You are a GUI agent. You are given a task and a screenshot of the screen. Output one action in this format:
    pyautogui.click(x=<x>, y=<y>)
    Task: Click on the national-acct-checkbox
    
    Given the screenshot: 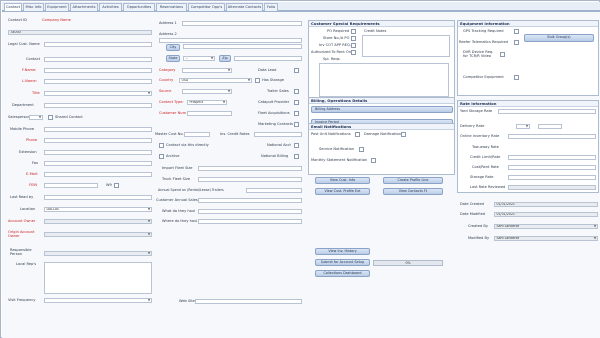 What is the action you would take?
    pyautogui.click(x=296, y=145)
    